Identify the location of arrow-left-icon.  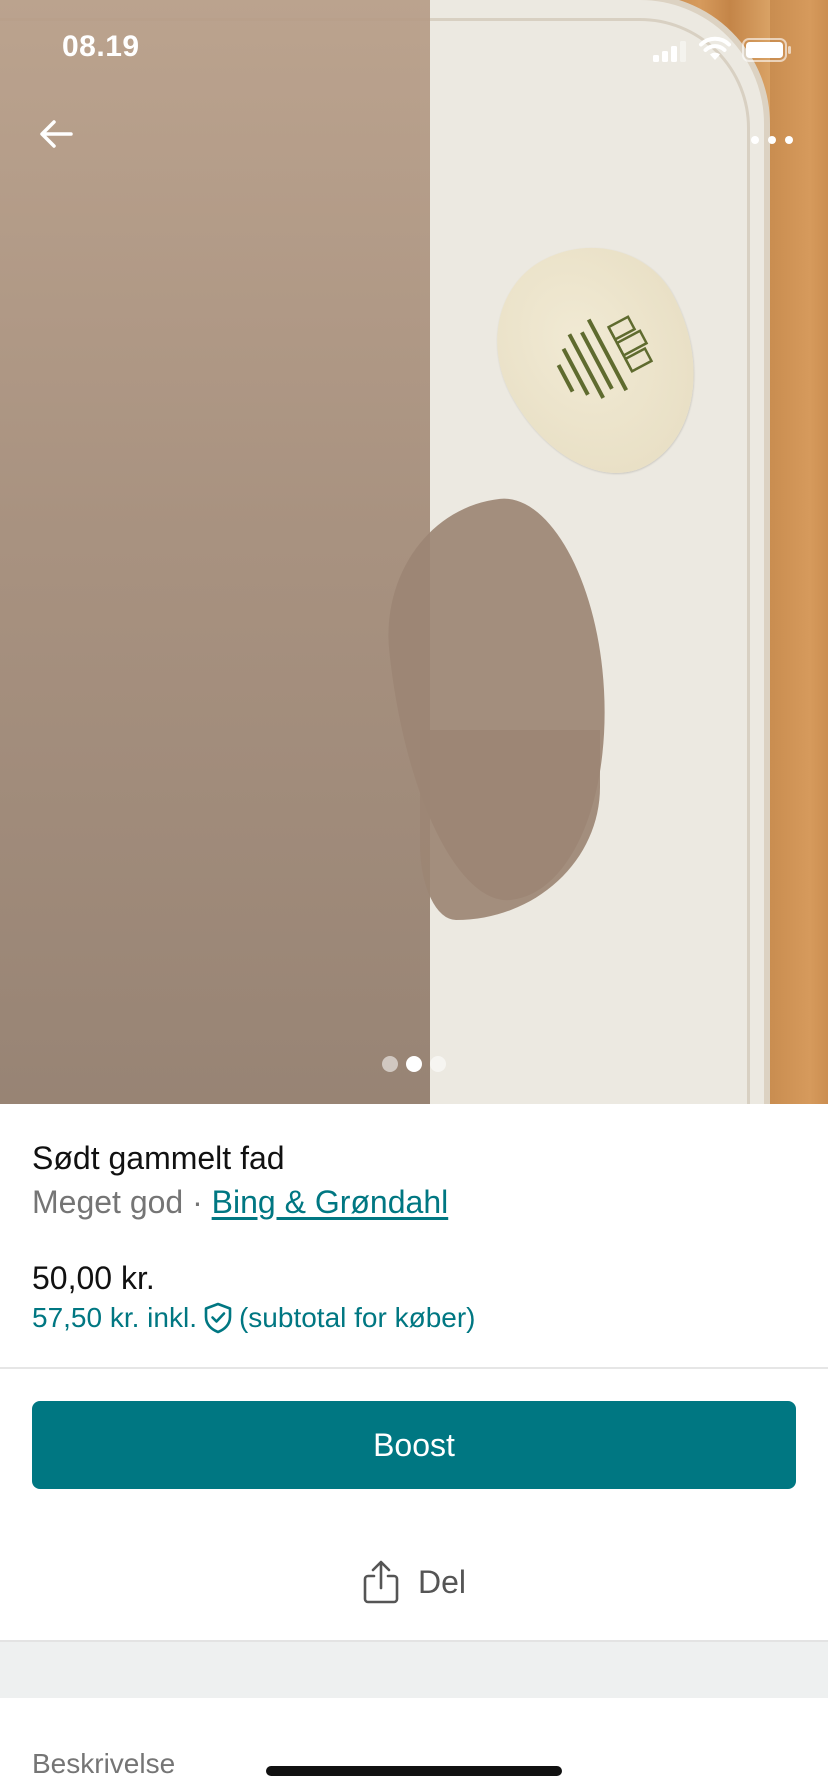
(56, 134).